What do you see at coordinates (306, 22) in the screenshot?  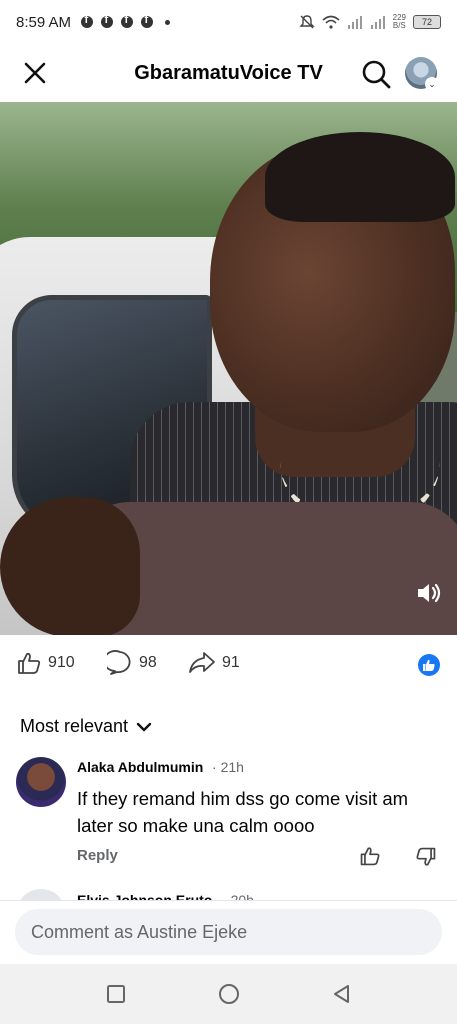 I see `mute-icon` at bounding box center [306, 22].